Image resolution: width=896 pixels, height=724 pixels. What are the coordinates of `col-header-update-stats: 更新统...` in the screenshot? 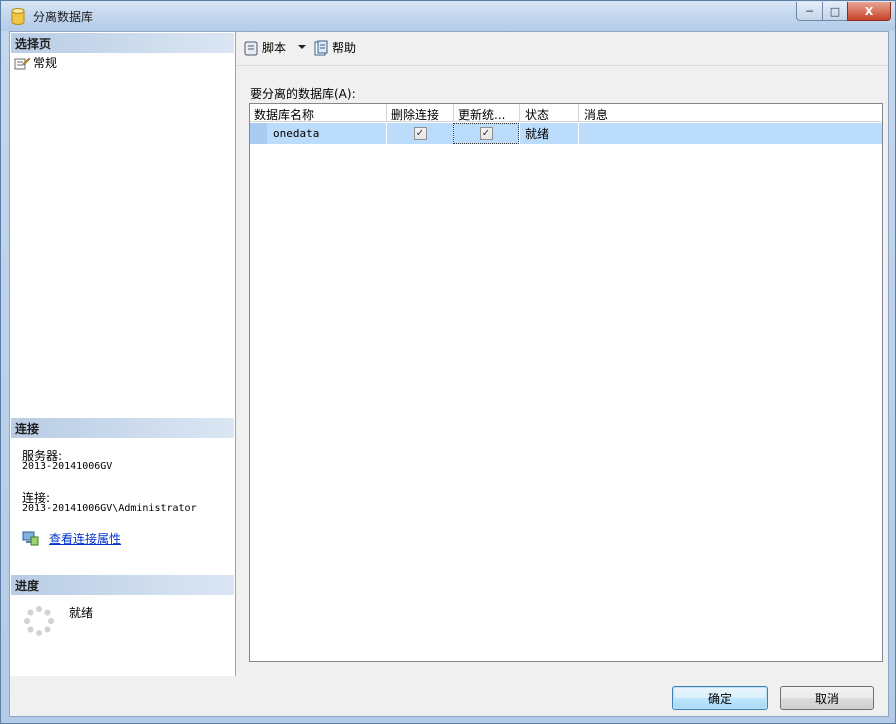 It's located at (488, 114).